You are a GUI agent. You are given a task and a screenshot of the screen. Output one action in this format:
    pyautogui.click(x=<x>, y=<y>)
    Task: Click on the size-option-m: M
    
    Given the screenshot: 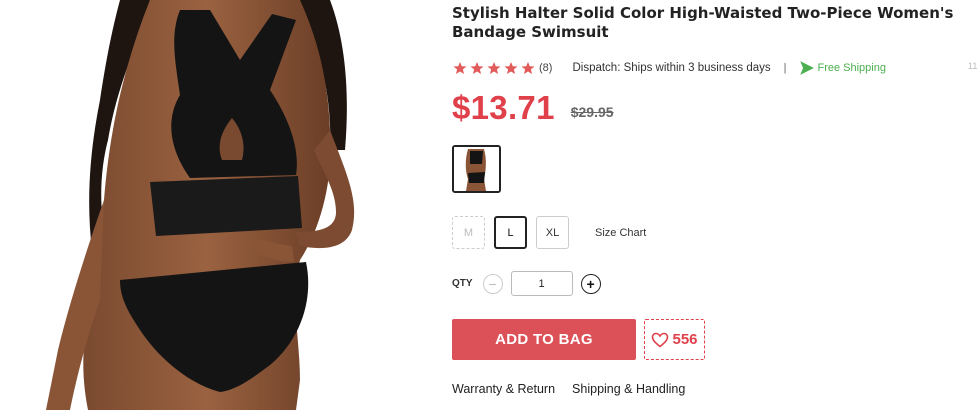 What is the action you would take?
    pyautogui.click(x=468, y=232)
    